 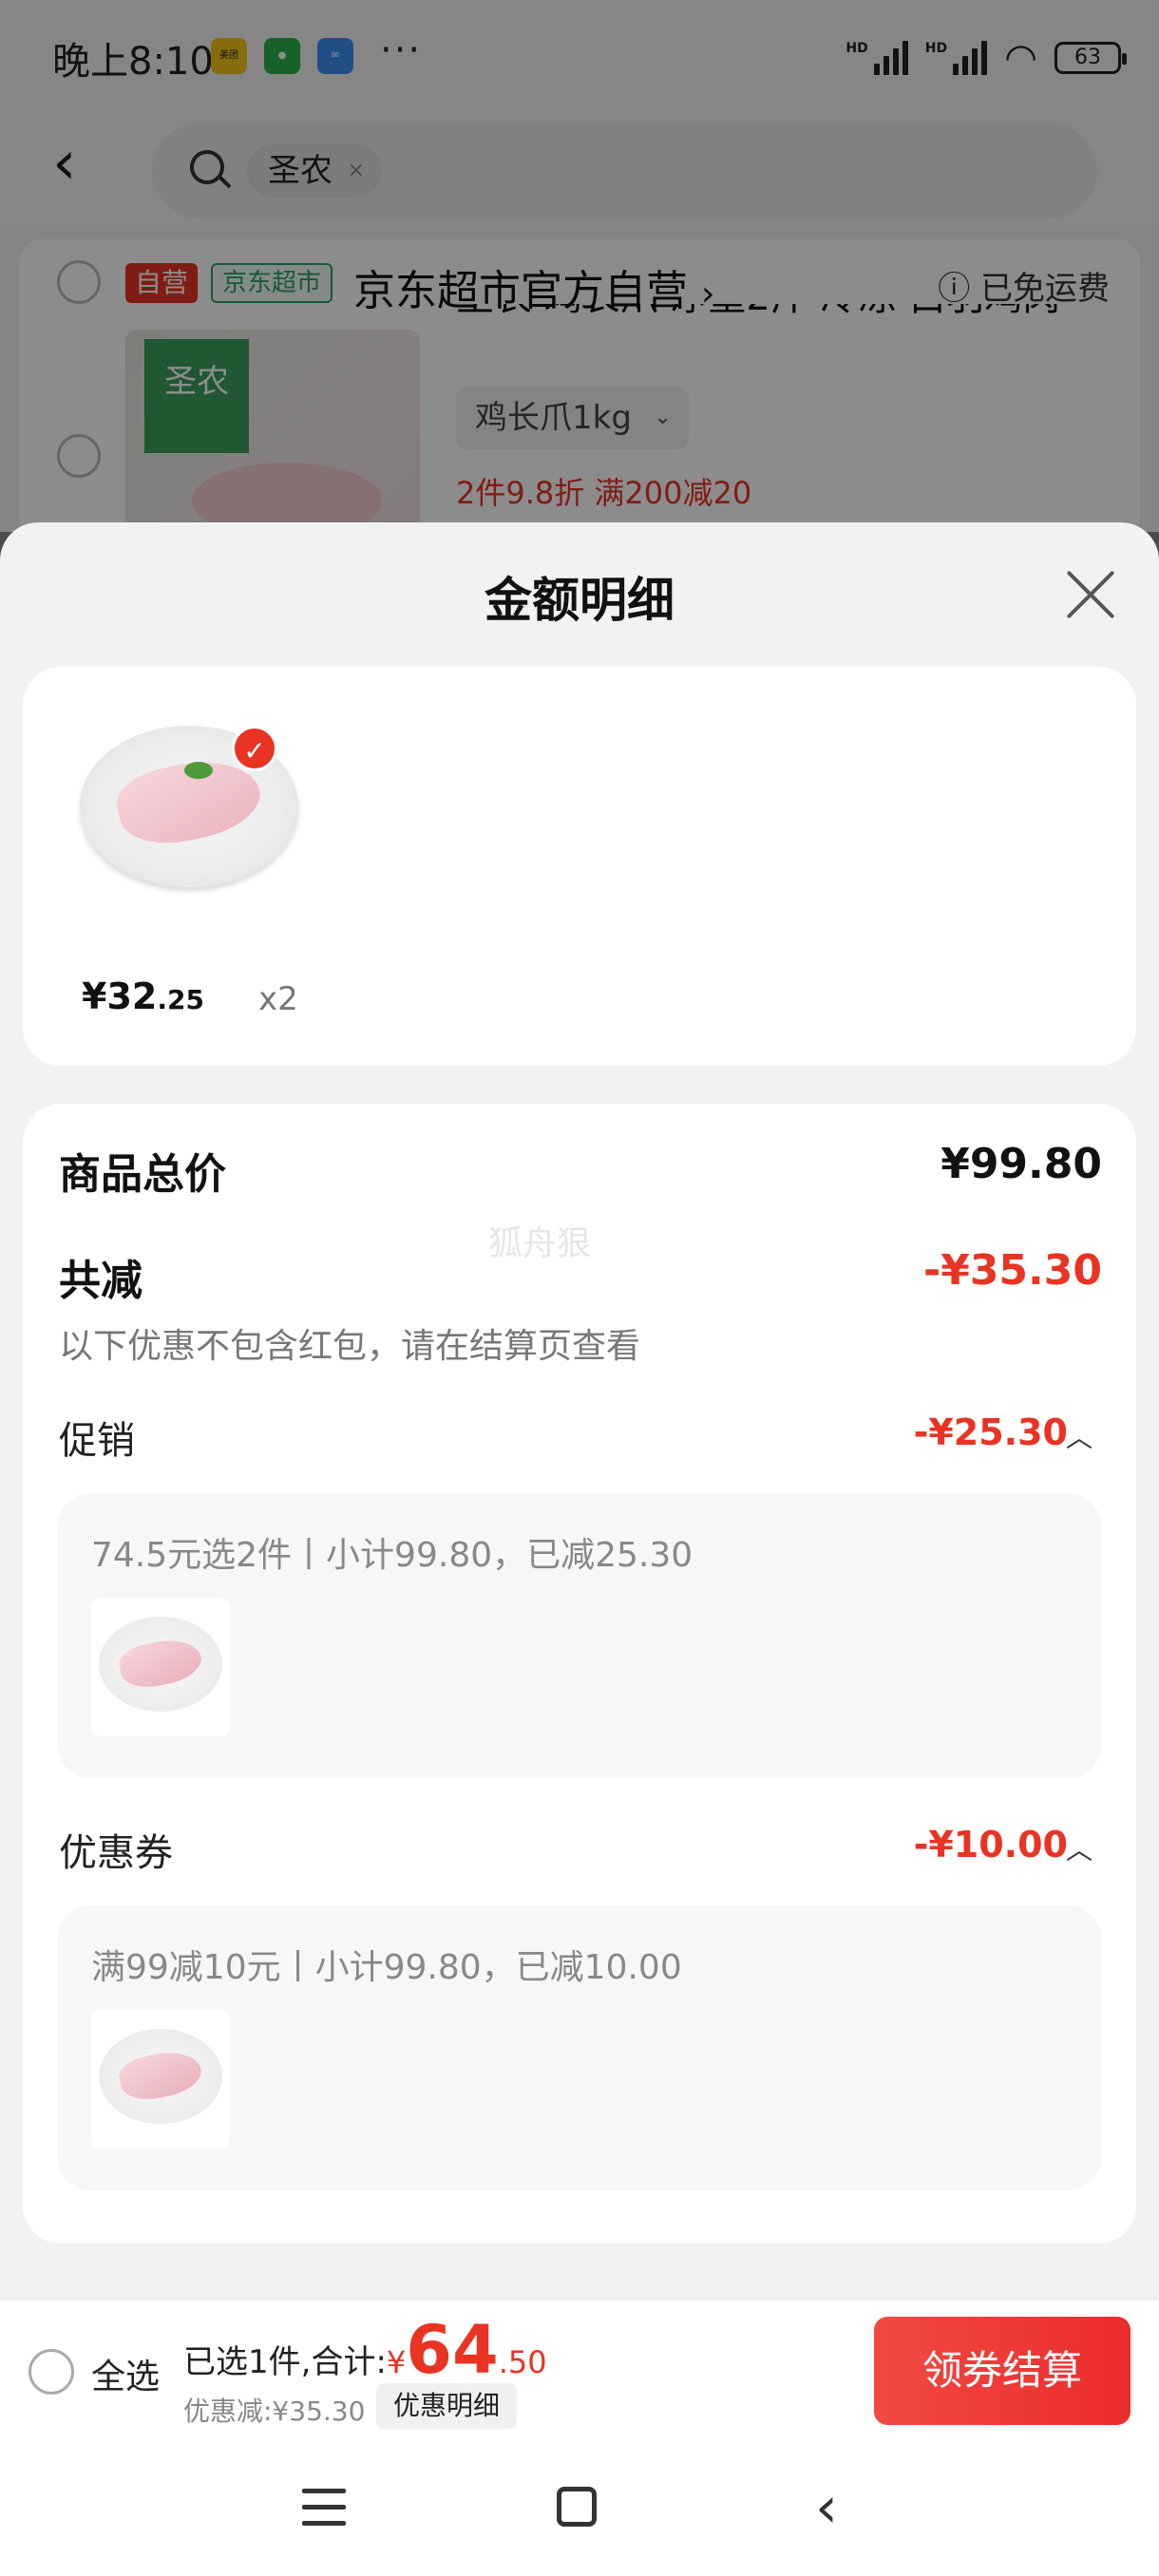 What do you see at coordinates (991, 1432) in the screenshot?
I see `promo-section-value: -¥25.30` at bounding box center [991, 1432].